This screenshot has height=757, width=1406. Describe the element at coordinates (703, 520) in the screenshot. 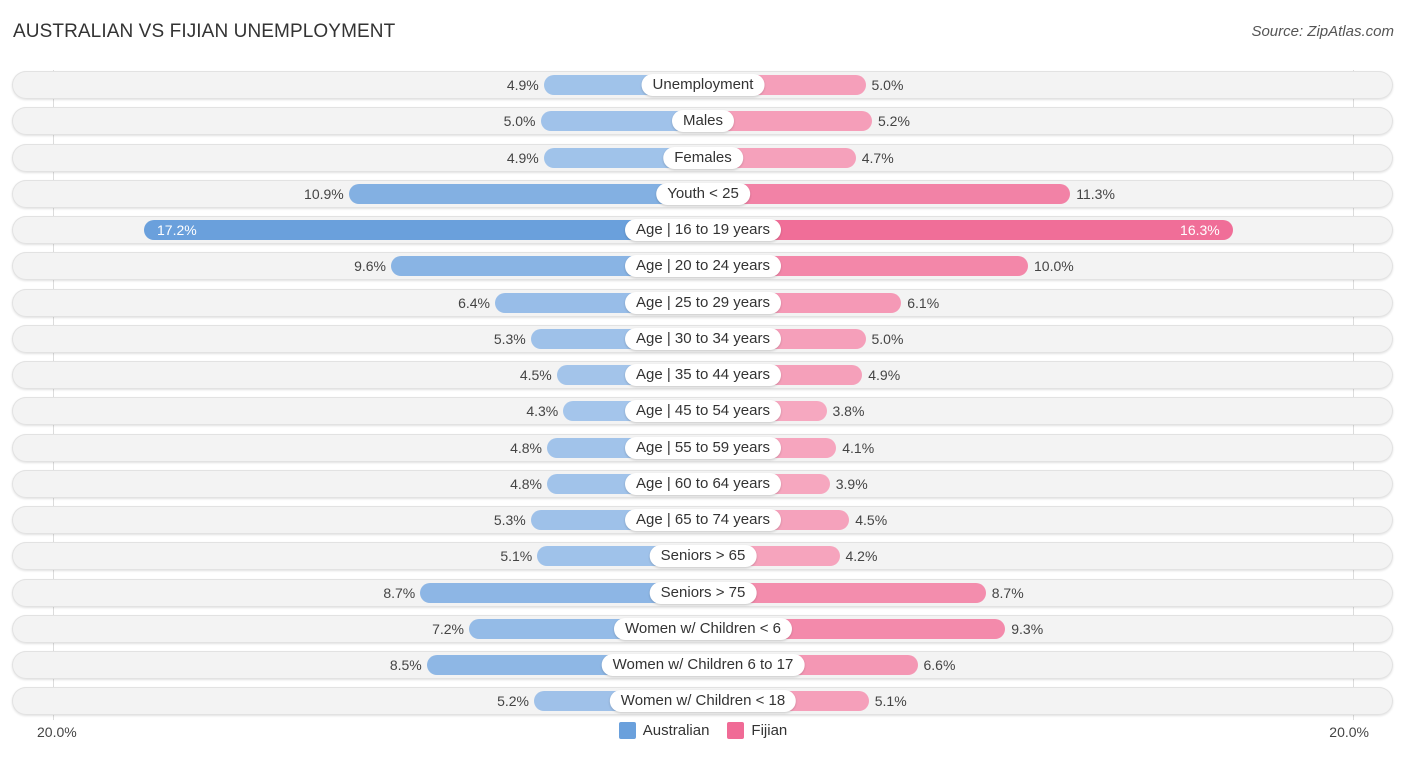

I see `category-label: Age | 65 to 74 years` at that location.